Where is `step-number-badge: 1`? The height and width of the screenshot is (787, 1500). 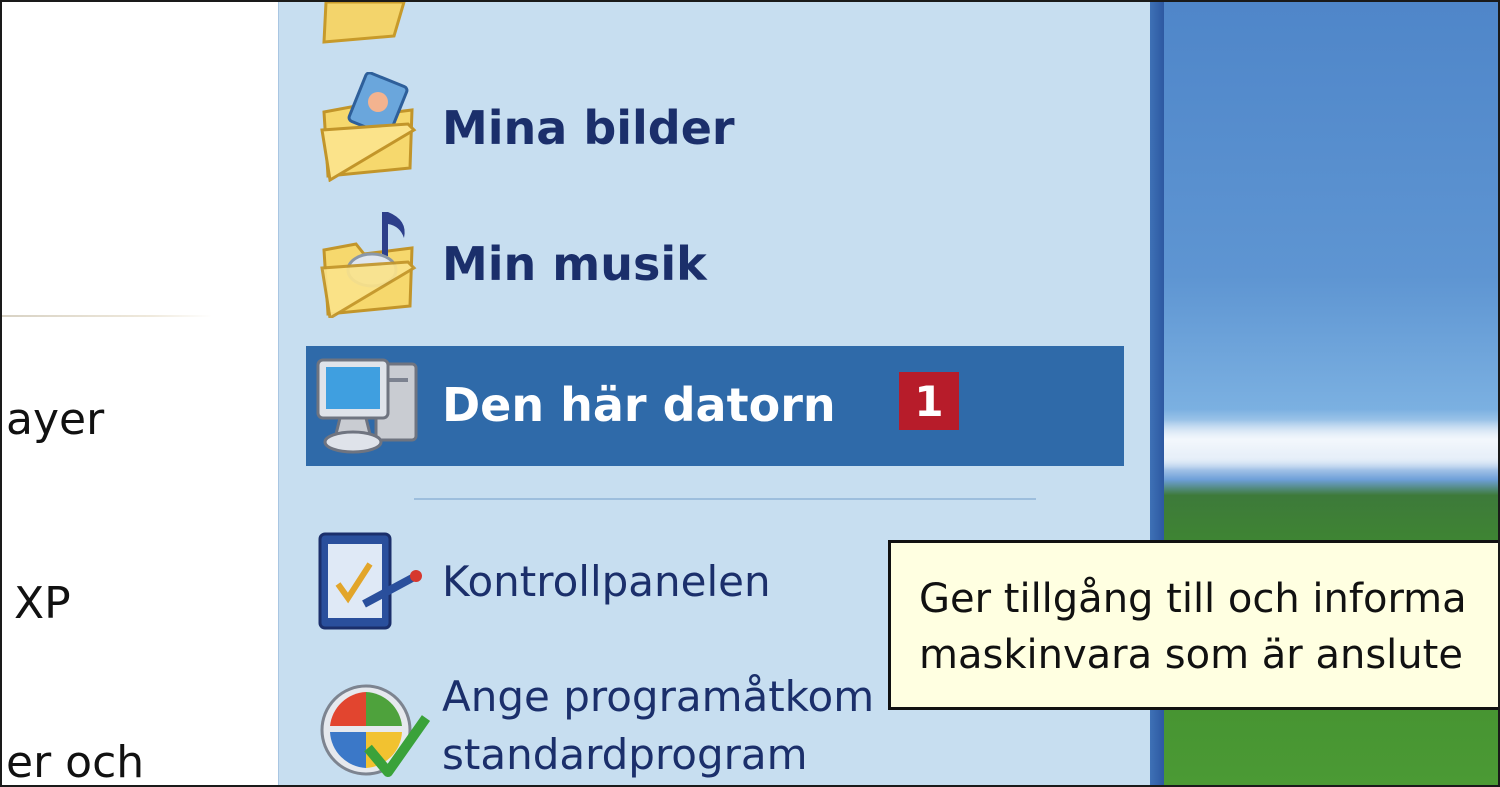
step-number-badge: 1 is located at coordinates (929, 401).